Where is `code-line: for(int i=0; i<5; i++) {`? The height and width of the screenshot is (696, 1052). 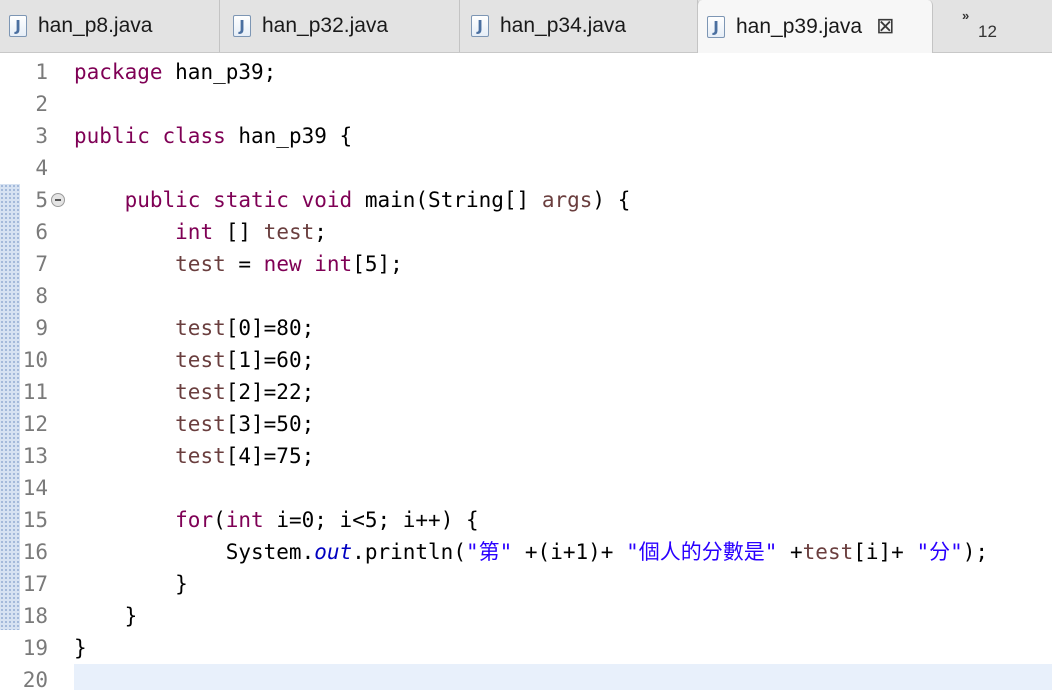
code-line: for(int i=0; i<5; i++) { is located at coordinates (276, 520).